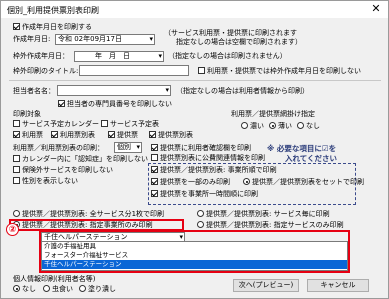 Image resolution: width=389 pixels, height=299 pixels. Describe the element at coordinates (58, 289) in the screenshot. I see `personal-mask-radio: 虫食い` at that location.